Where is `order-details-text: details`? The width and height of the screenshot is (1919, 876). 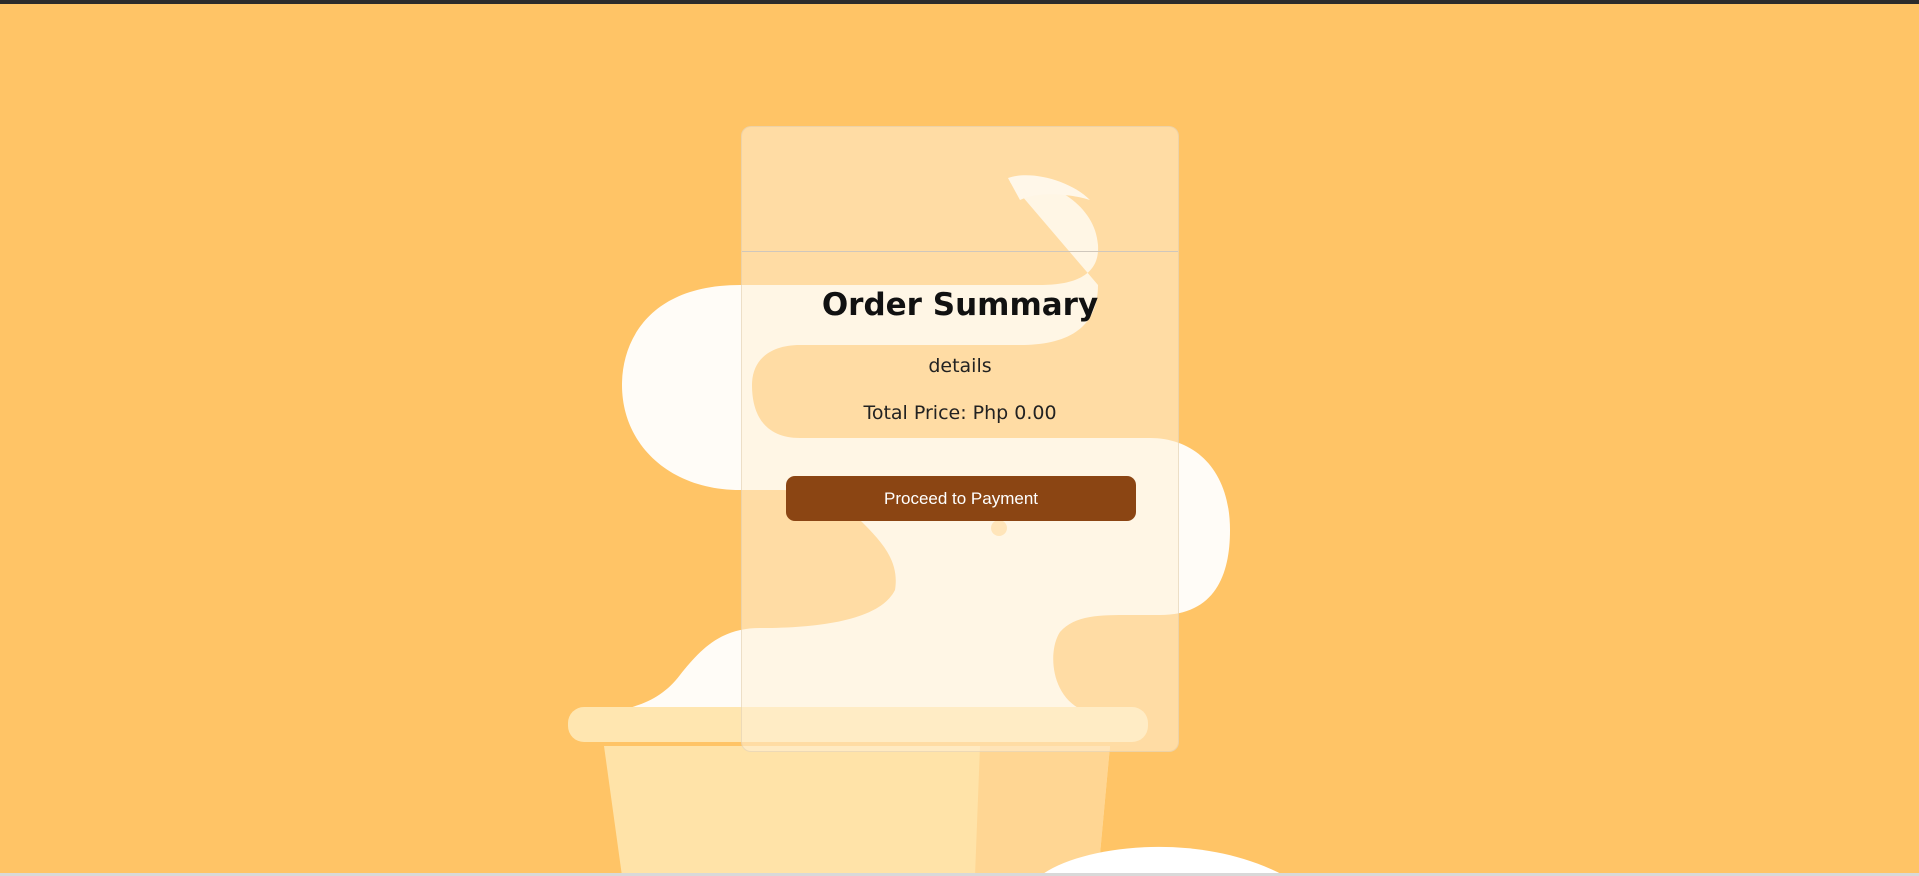 order-details-text: details is located at coordinates (960, 366).